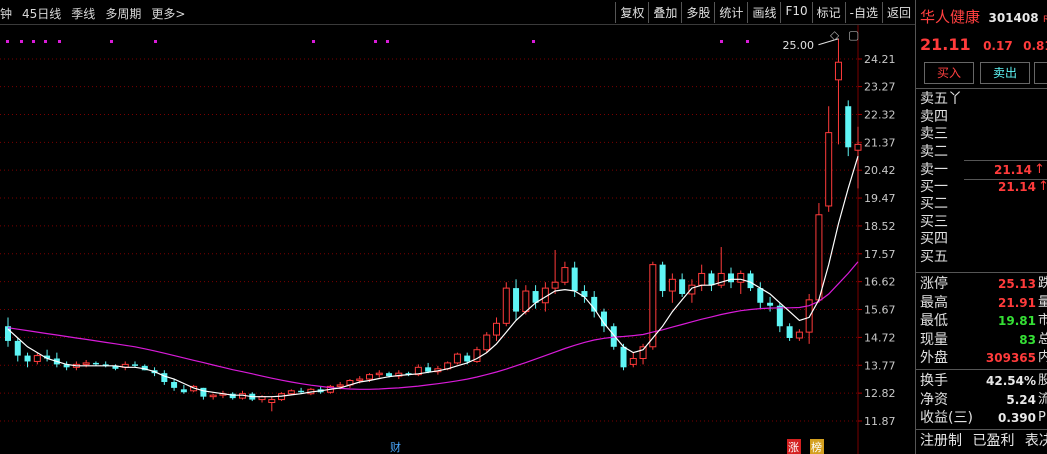  What do you see at coordinates (983, 284) in the screenshot?
I see `stat-row: 涨停 25.13 跌` at bounding box center [983, 284].